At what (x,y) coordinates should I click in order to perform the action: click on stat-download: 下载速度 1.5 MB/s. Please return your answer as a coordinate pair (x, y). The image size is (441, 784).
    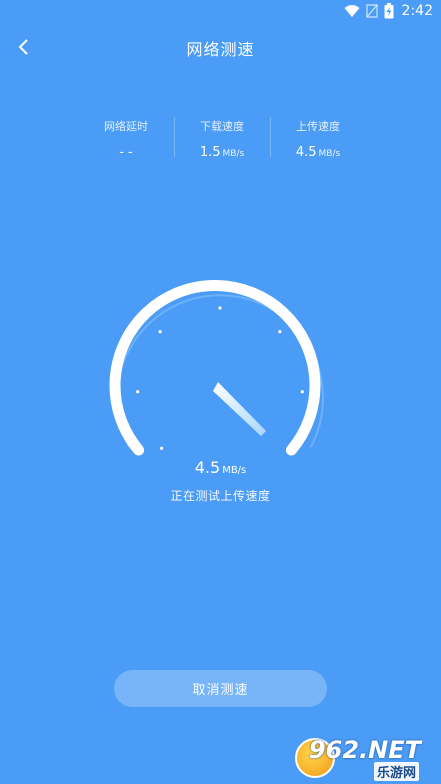
    Looking at the image, I should click on (222, 138).